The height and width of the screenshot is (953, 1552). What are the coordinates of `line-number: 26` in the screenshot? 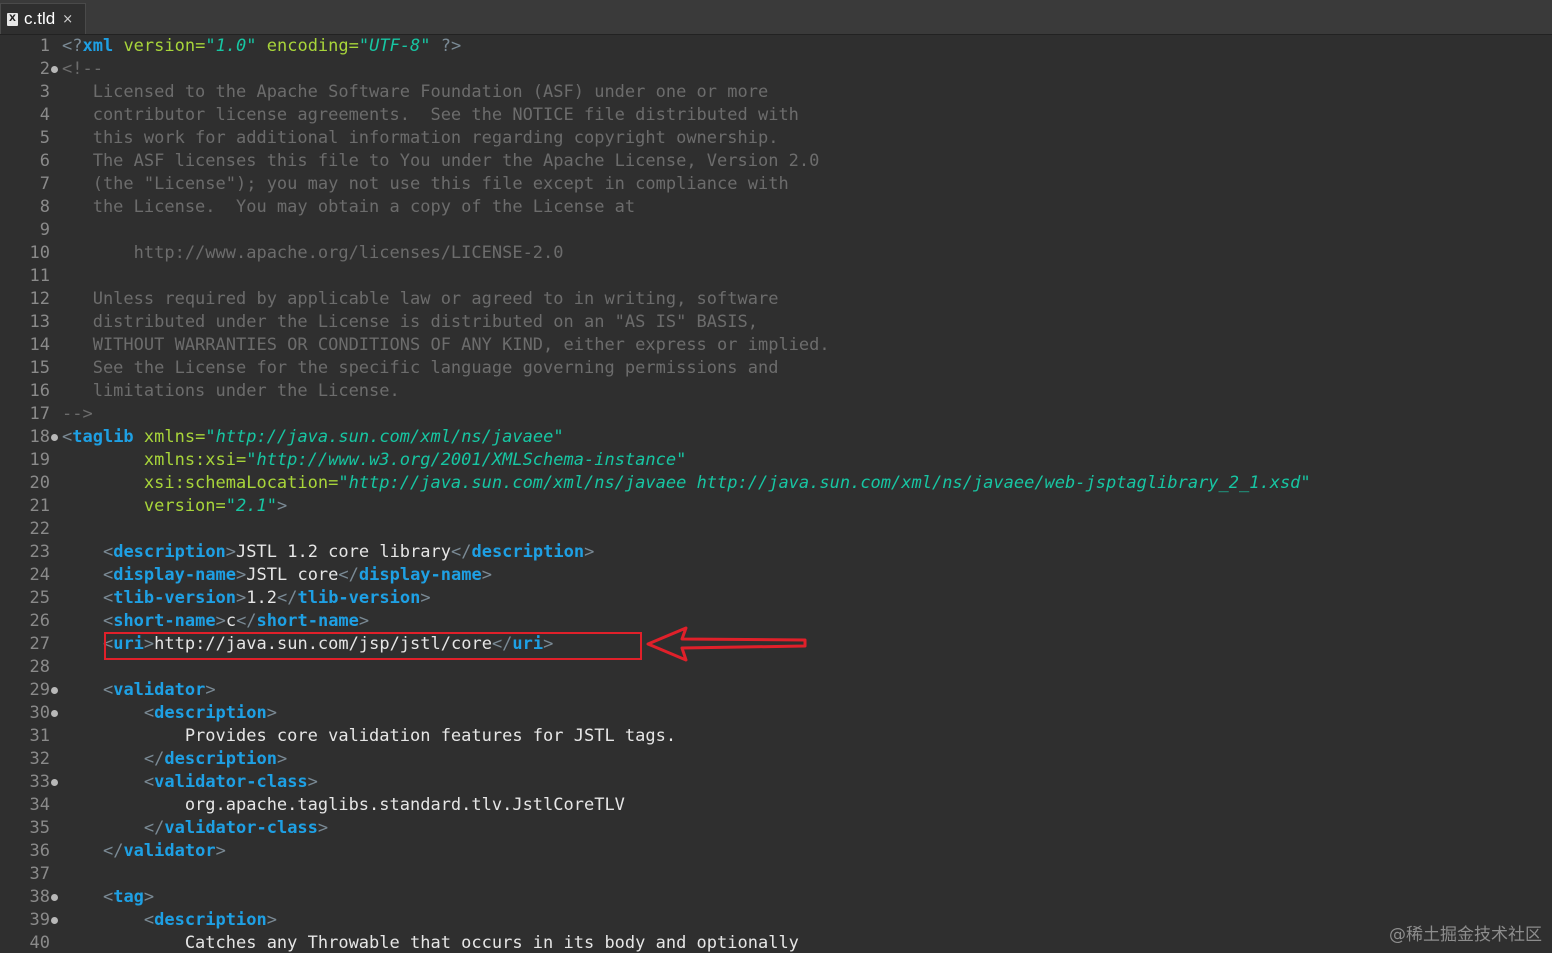 It's located at (39, 621).